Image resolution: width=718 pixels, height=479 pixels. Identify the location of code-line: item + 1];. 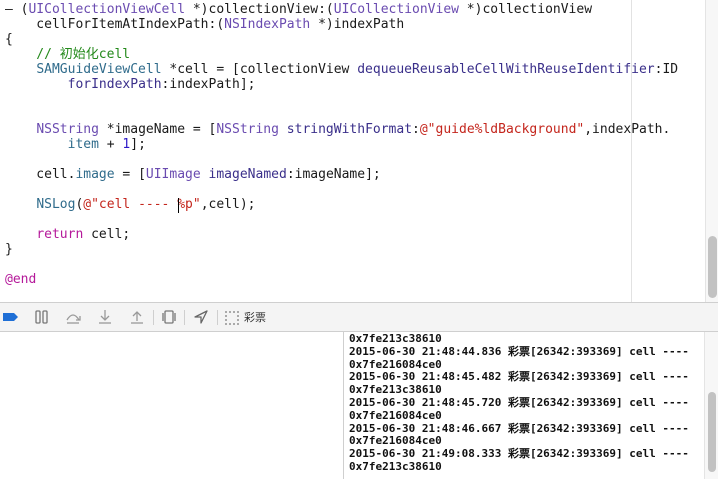
(75, 144).